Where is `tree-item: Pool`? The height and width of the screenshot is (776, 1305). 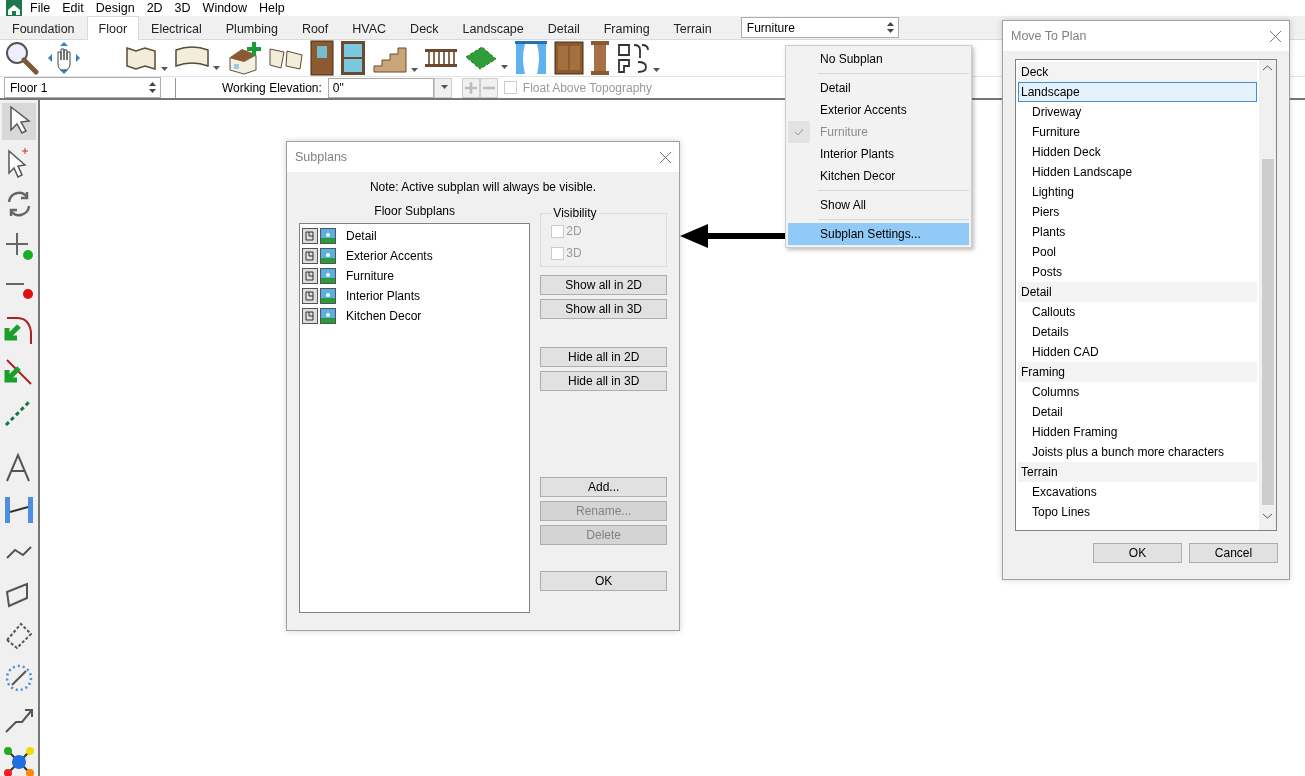 tree-item: Pool is located at coordinates (1137, 252).